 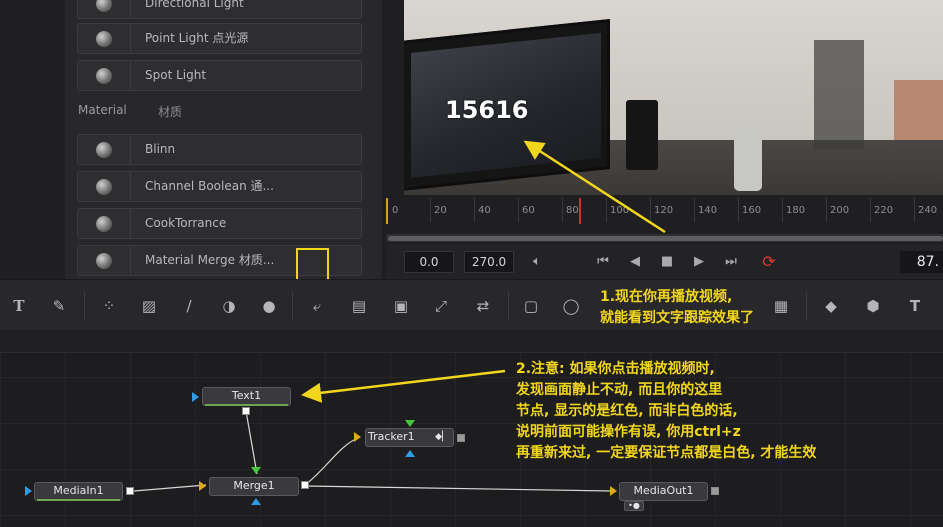 I want to click on transport-bar: 0.0 270.0 🔈︎ ⏮︎ ◀ ■ ▶ ⏭︎ ⟳ 87., so click(x=664, y=261).